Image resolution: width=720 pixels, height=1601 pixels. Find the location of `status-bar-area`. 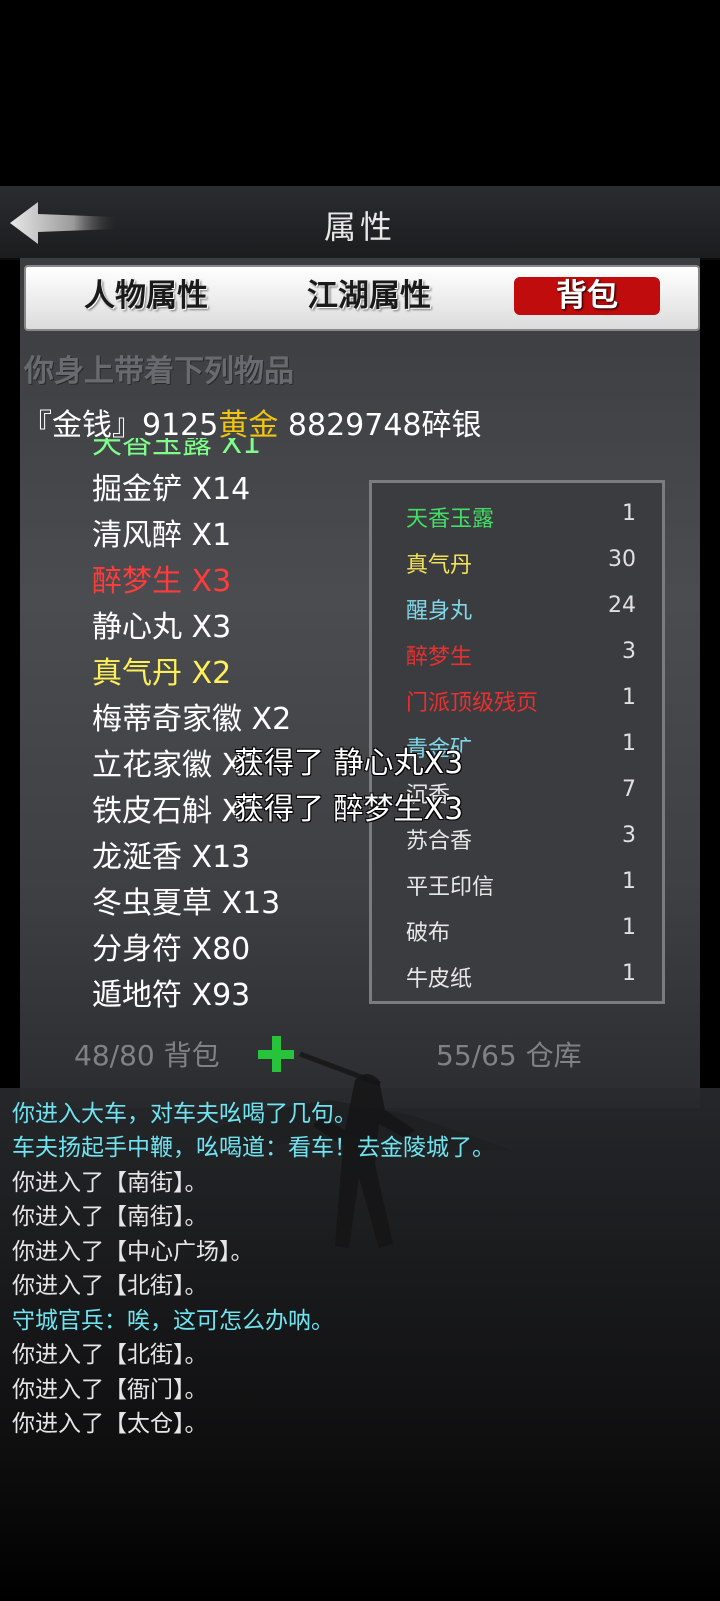

status-bar-area is located at coordinates (360, 93).